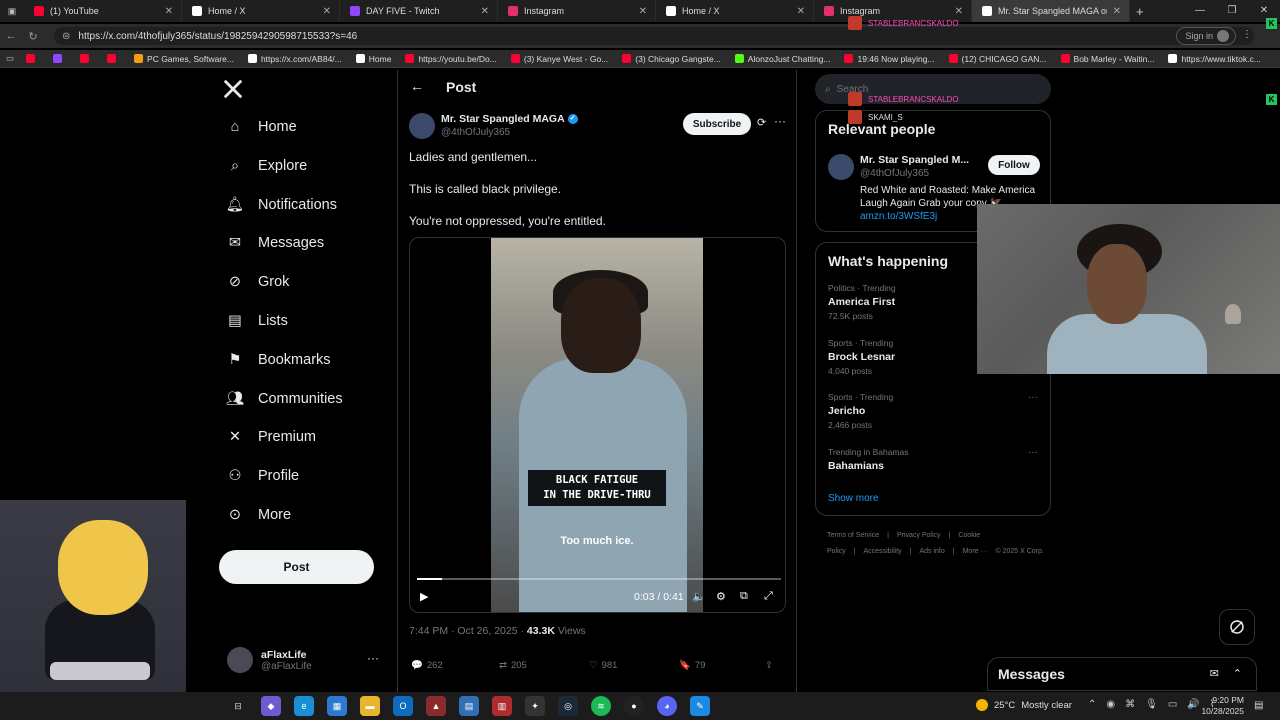 The image size is (1280, 720). Describe the element at coordinates (1151, 704) in the screenshot. I see `microphone-icon: 🎙` at that location.